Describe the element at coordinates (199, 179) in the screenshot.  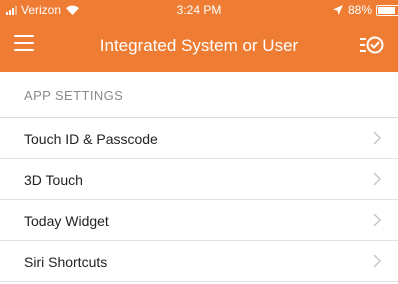
I see `settings-row-3d-touch: 3D Touch` at that location.